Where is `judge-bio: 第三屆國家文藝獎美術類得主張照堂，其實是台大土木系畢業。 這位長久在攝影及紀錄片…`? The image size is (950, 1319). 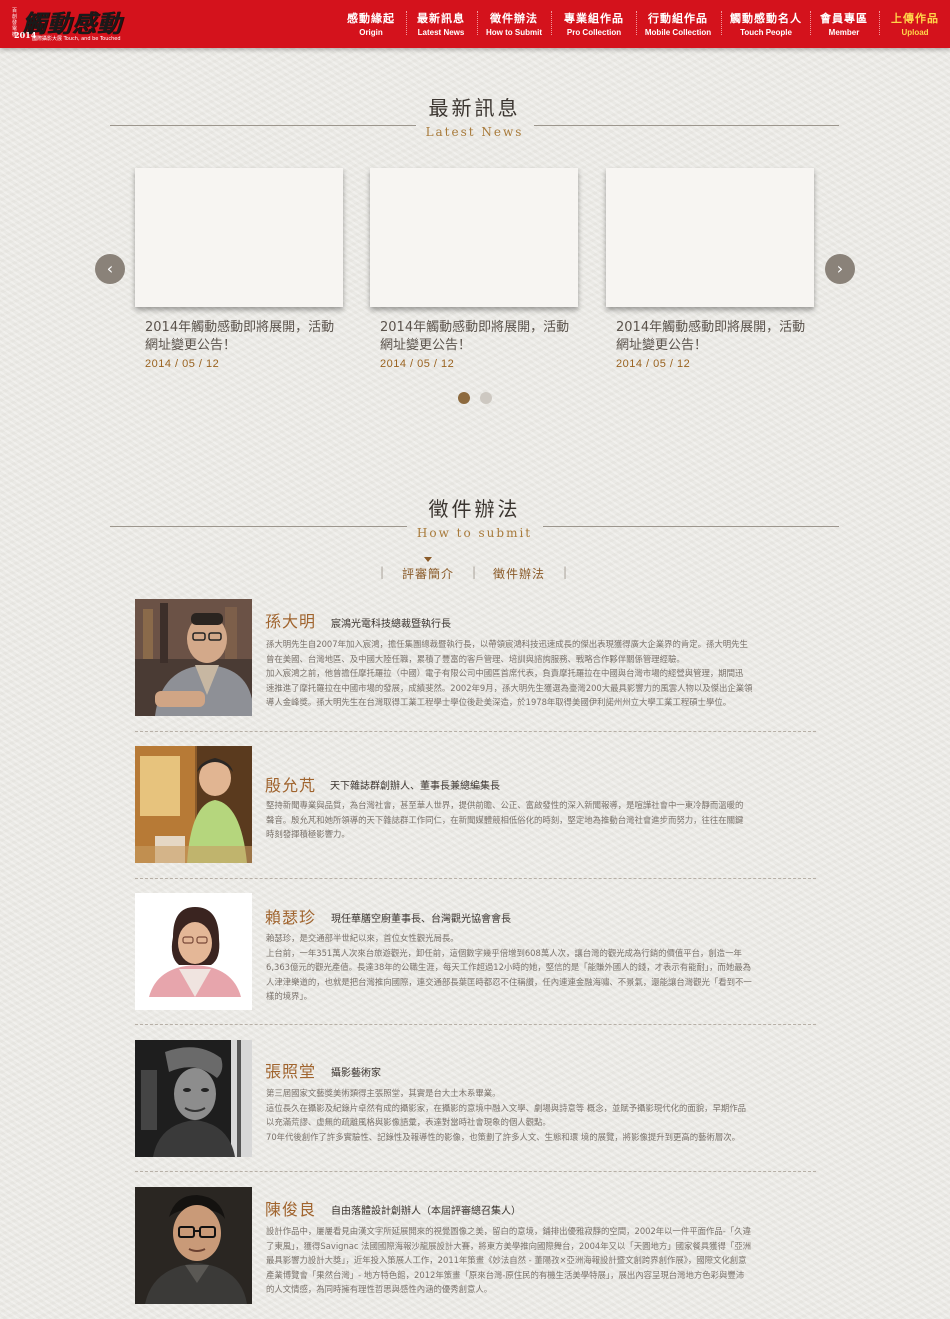 judge-bio: 第三屆國家文藝獎美術類得主張照堂，其實是台大土木系畢業。 這位長久在攝影及紀錄片… is located at coordinates (506, 1115).